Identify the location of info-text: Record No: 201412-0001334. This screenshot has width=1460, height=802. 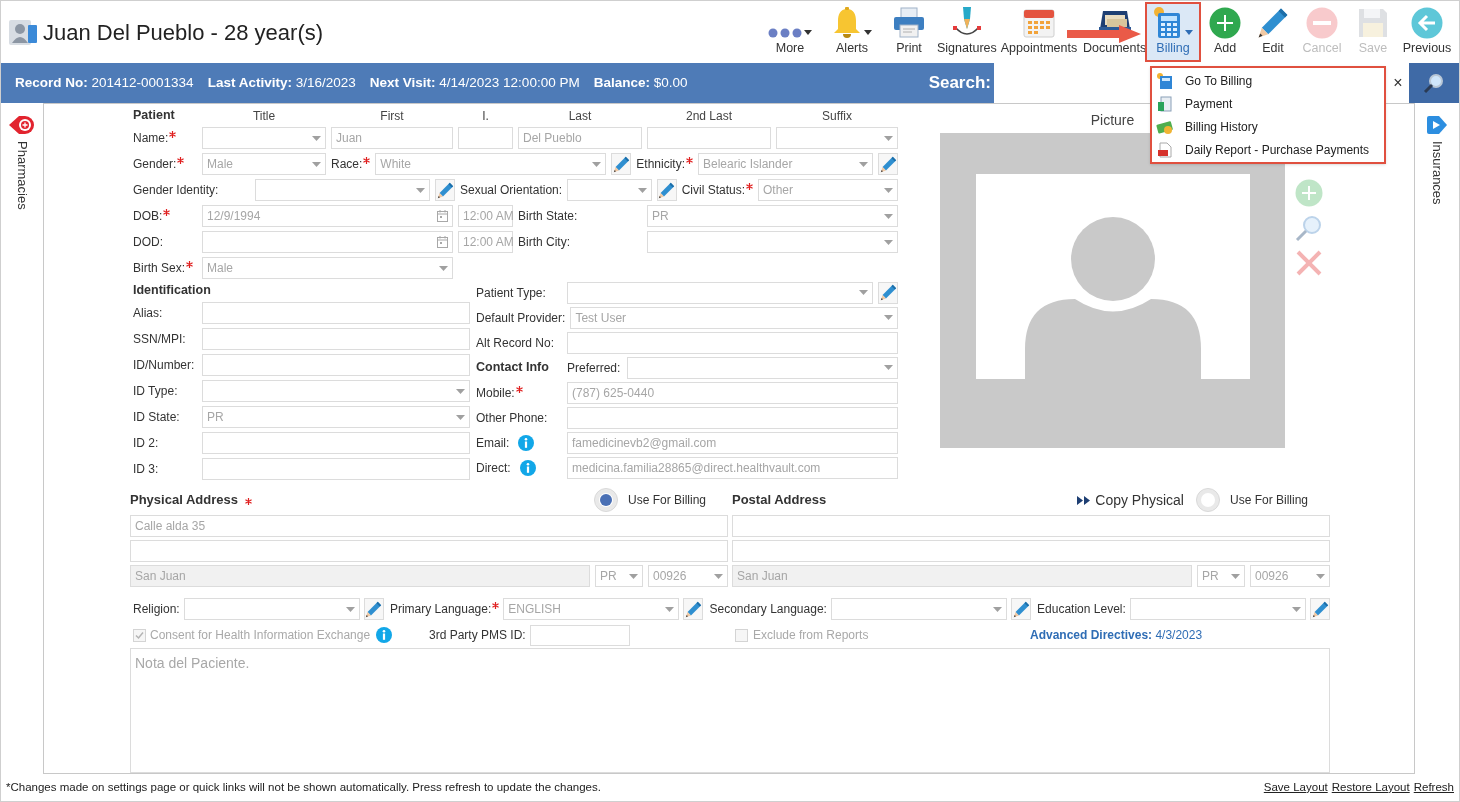
(104, 82).